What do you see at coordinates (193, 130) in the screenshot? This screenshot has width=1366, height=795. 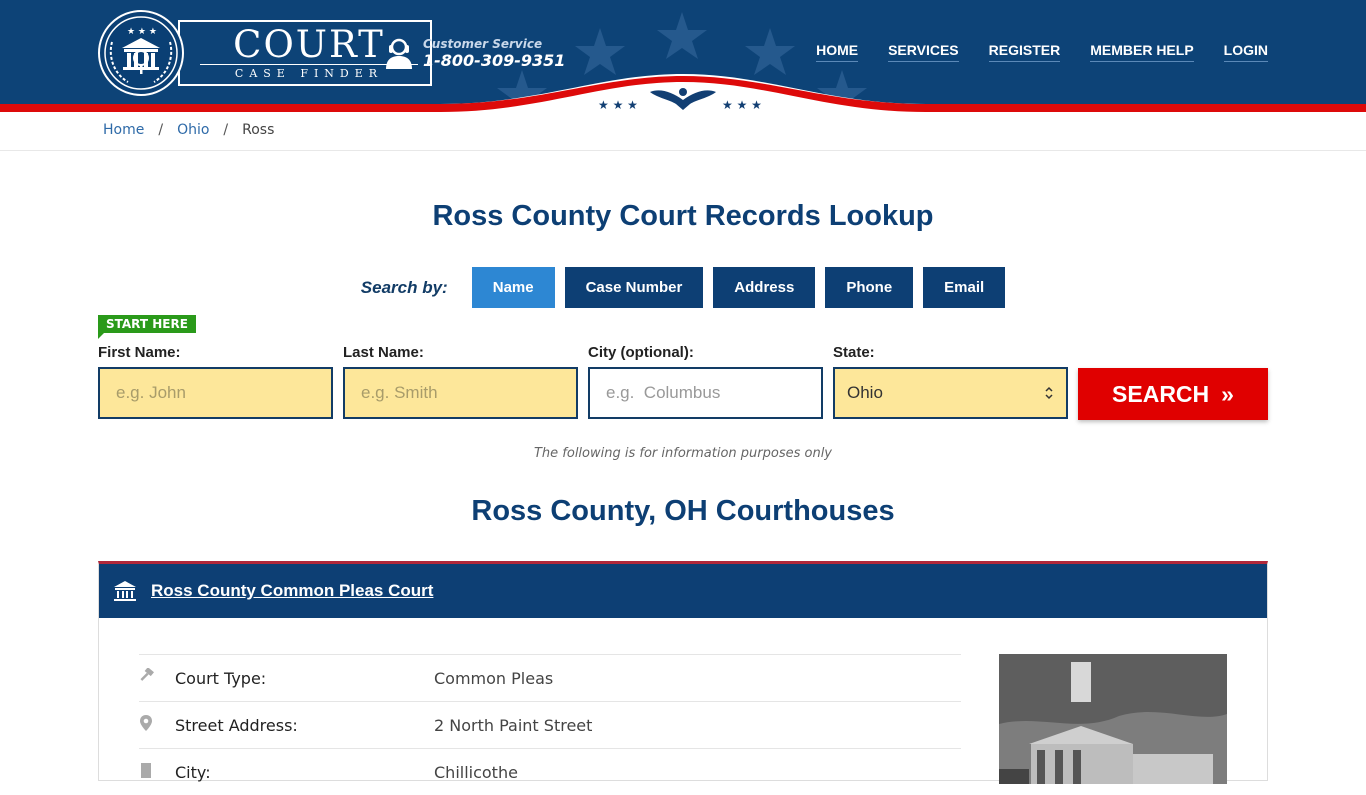 I see `breadcrumb-ohio: Ohio` at bounding box center [193, 130].